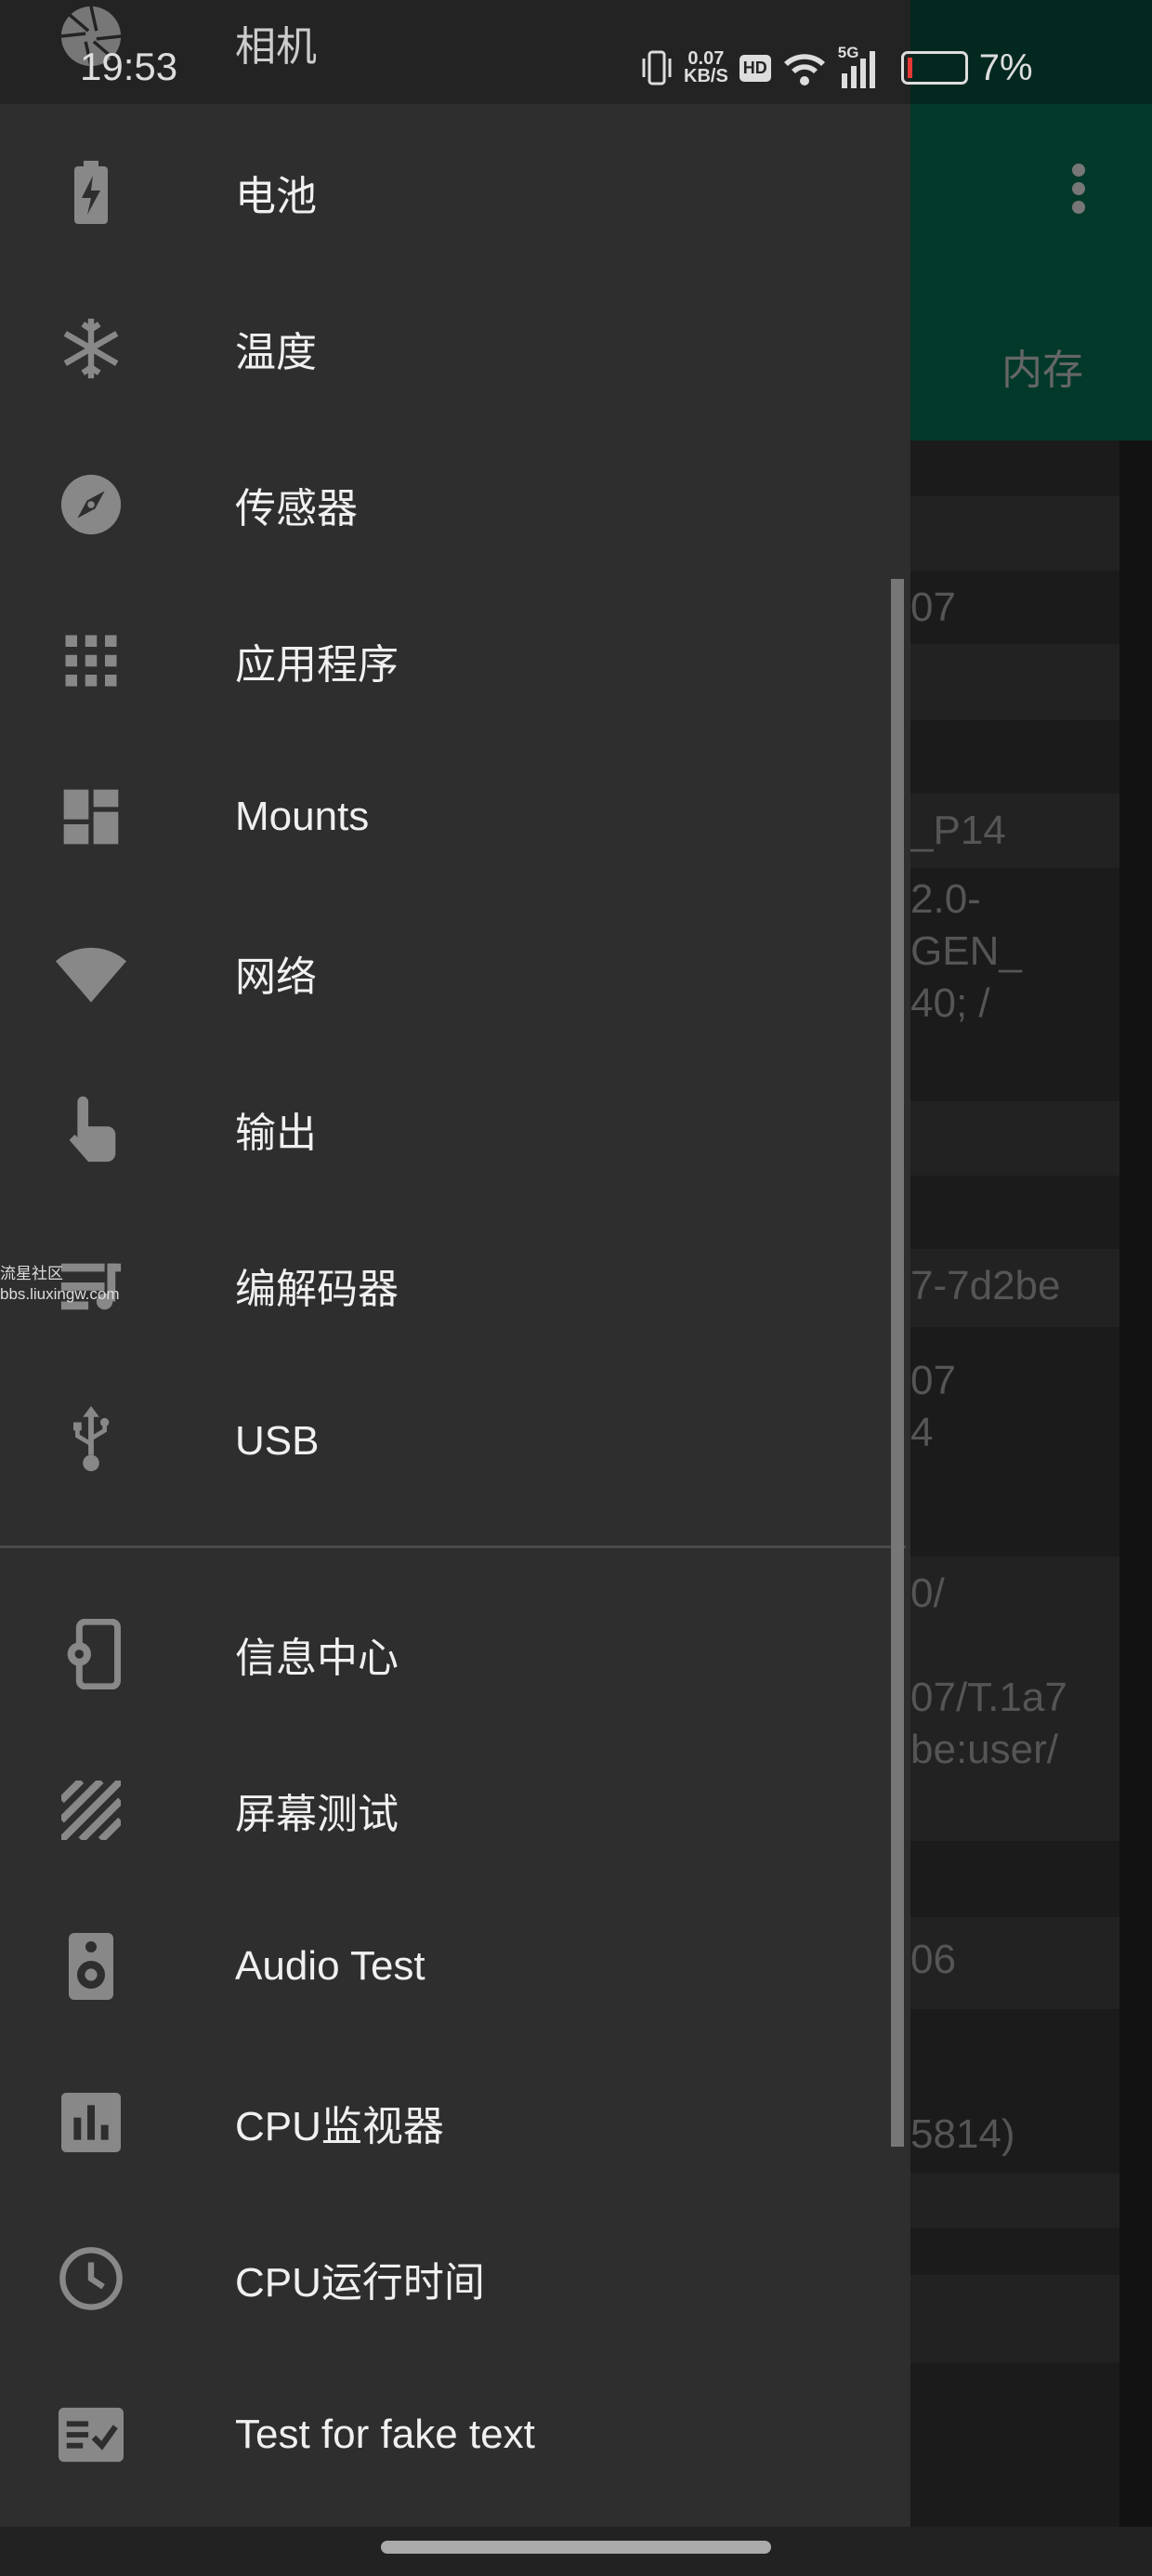 The width and height of the screenshot is (1152, 2576). What do you see at coordinates (60, 1294) in the screenshot?
I see `watermark-line2: bbs.liuxingw.com` at bounding box center [60, 1294].